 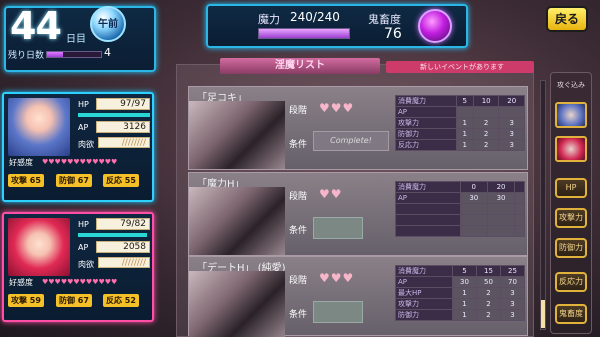 What do you see at coordinates (543, 314) in the screenshot?
I see `list-scroll-thumb` at bounding box center [543, 314].